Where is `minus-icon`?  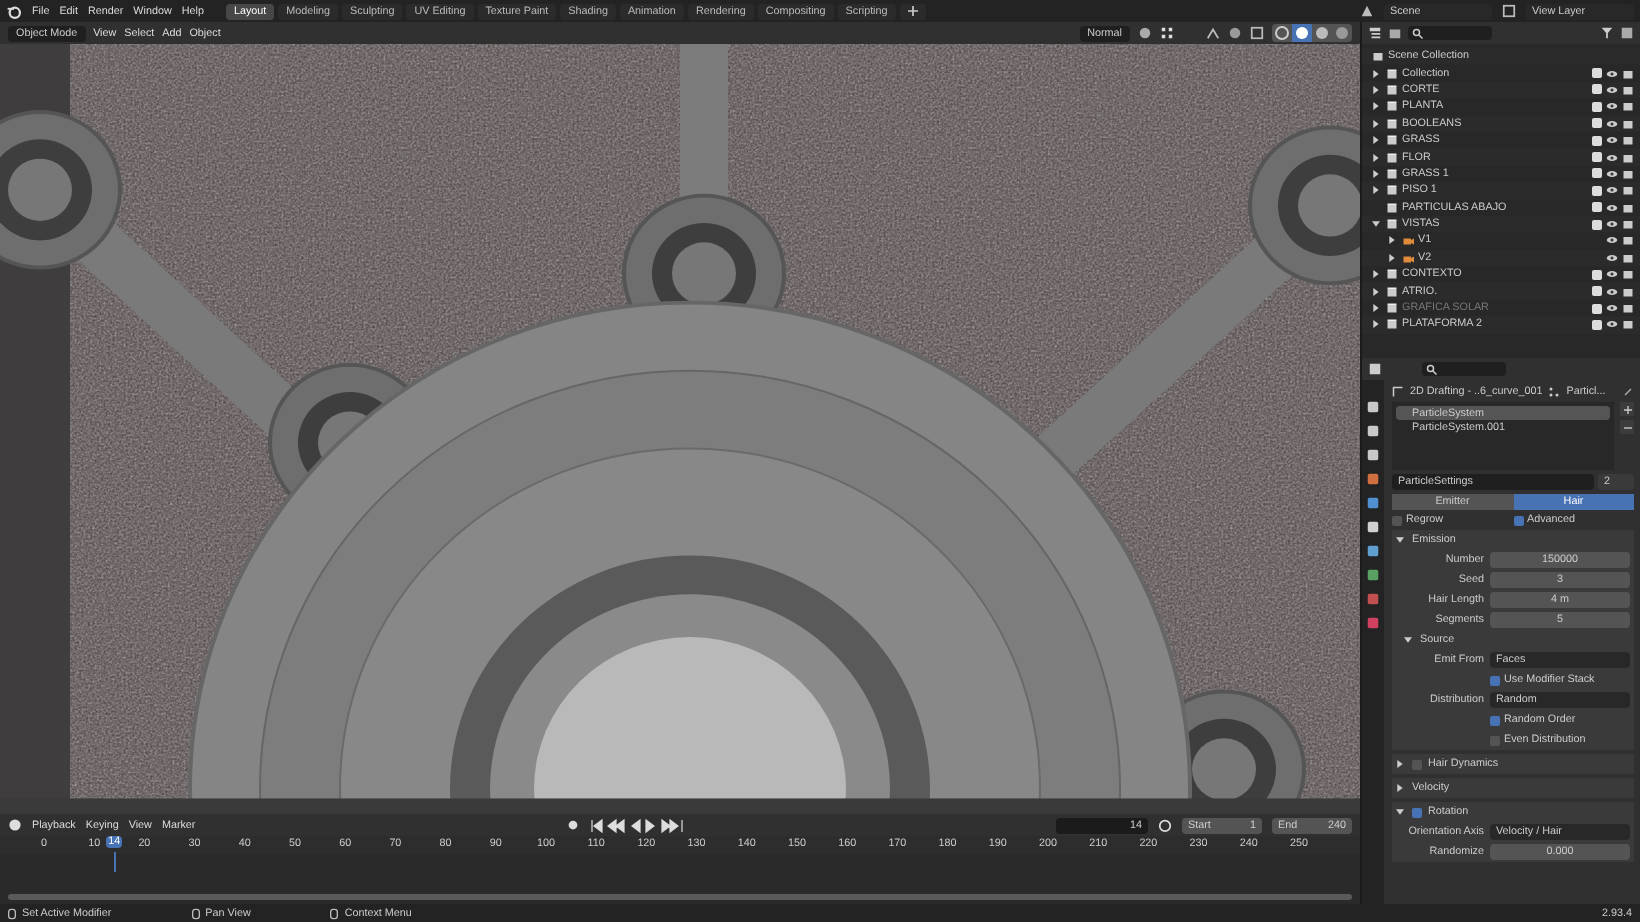
minus-icon is located at coordinates (1627, 427).